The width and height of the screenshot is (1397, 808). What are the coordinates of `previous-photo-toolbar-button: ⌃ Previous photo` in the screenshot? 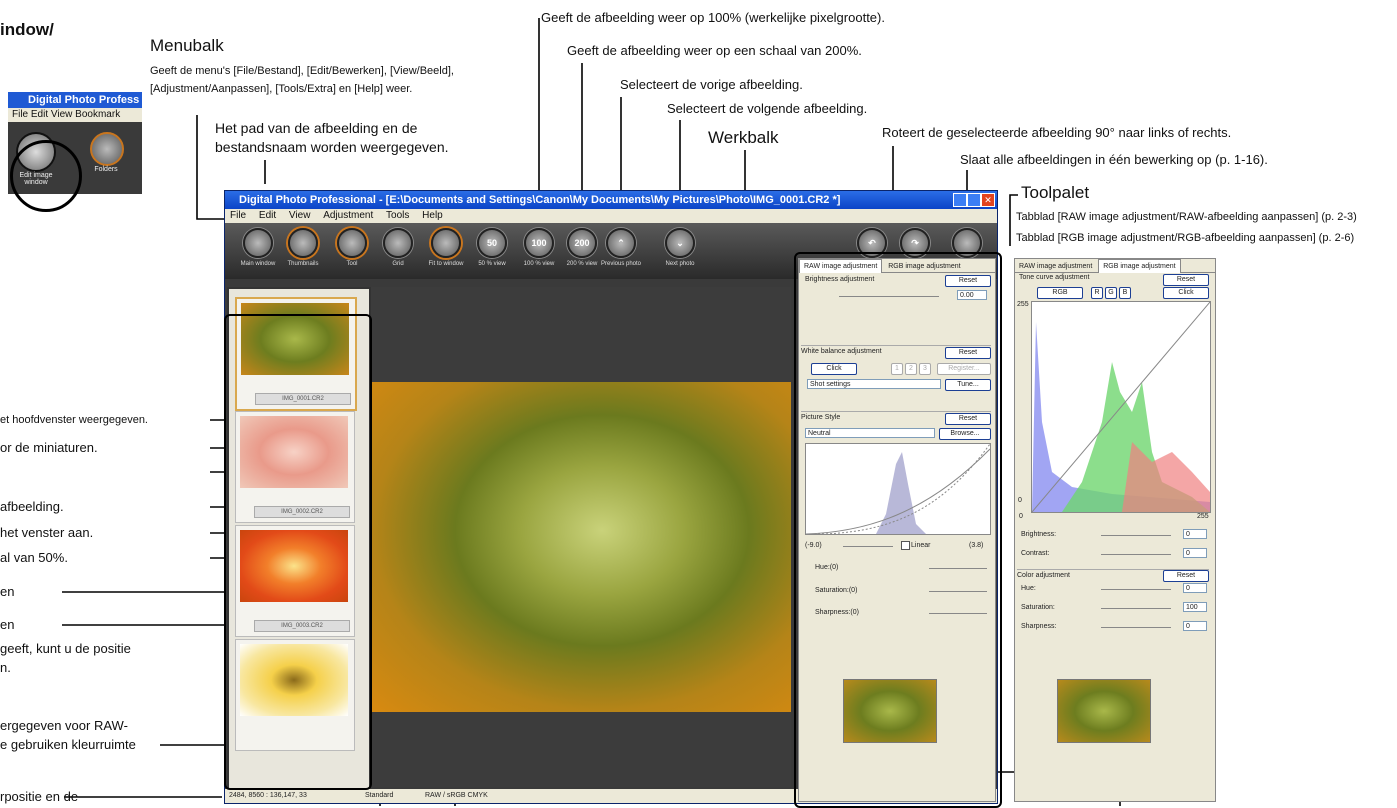 It's located at (621, 248).